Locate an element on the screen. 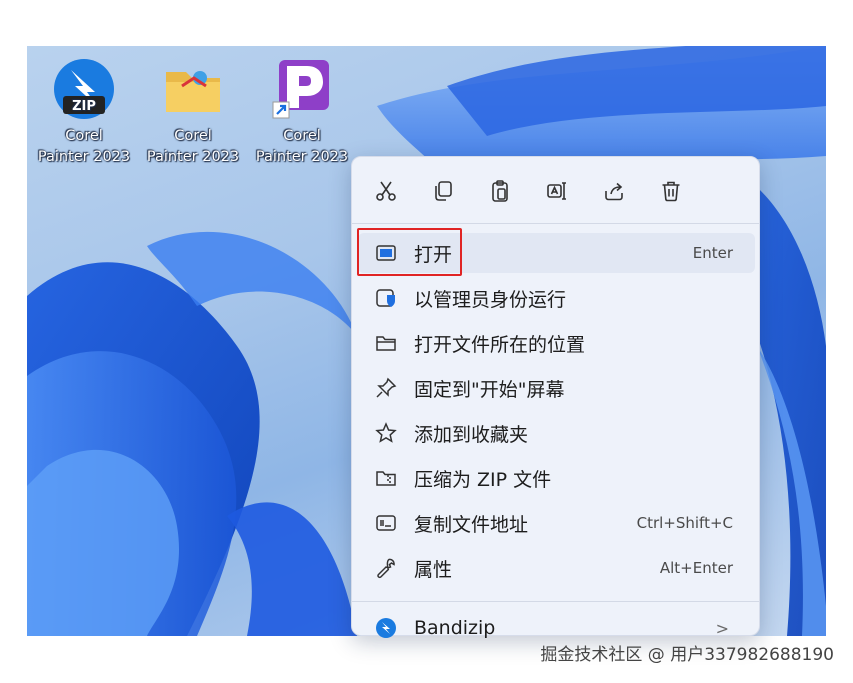 This screenshot has width=853, height=683. context-menu-toolbar is located at coordinates (555, 191).